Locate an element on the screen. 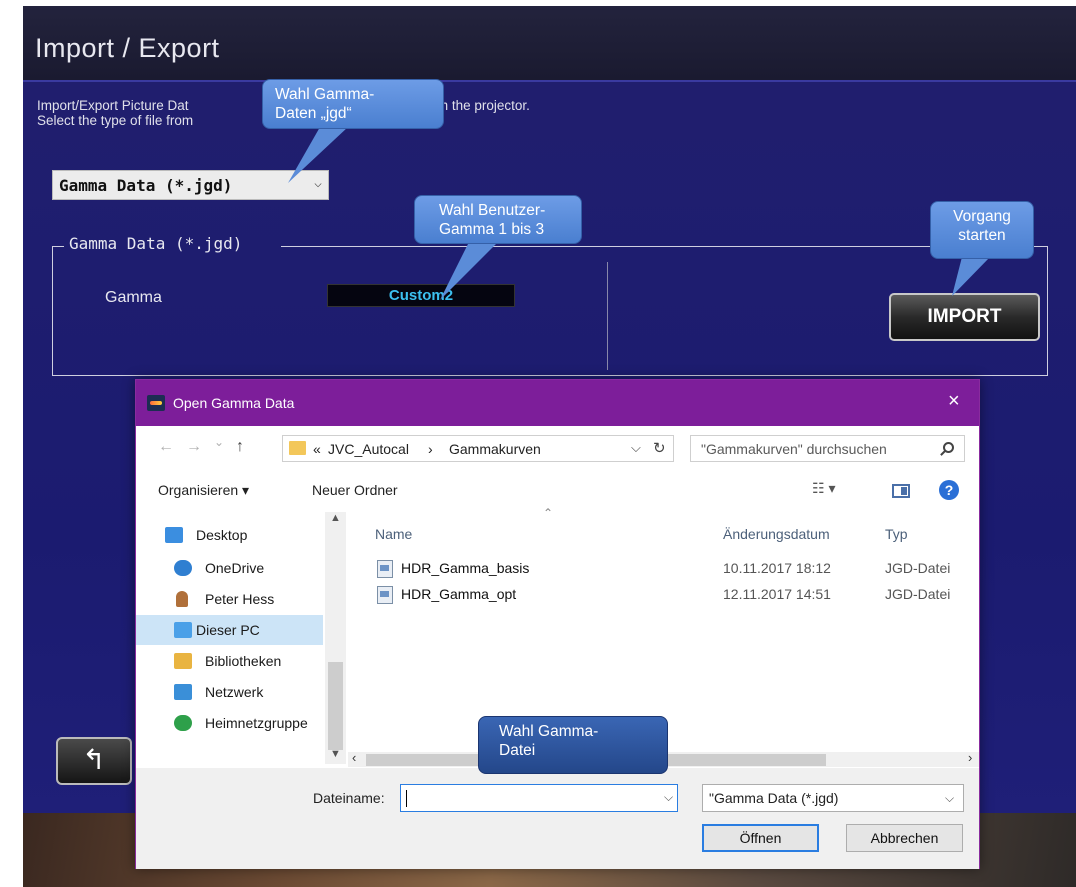  file-type-filter-value: "Gamma Data (*.jgd) is located at coordinates (774, 798).